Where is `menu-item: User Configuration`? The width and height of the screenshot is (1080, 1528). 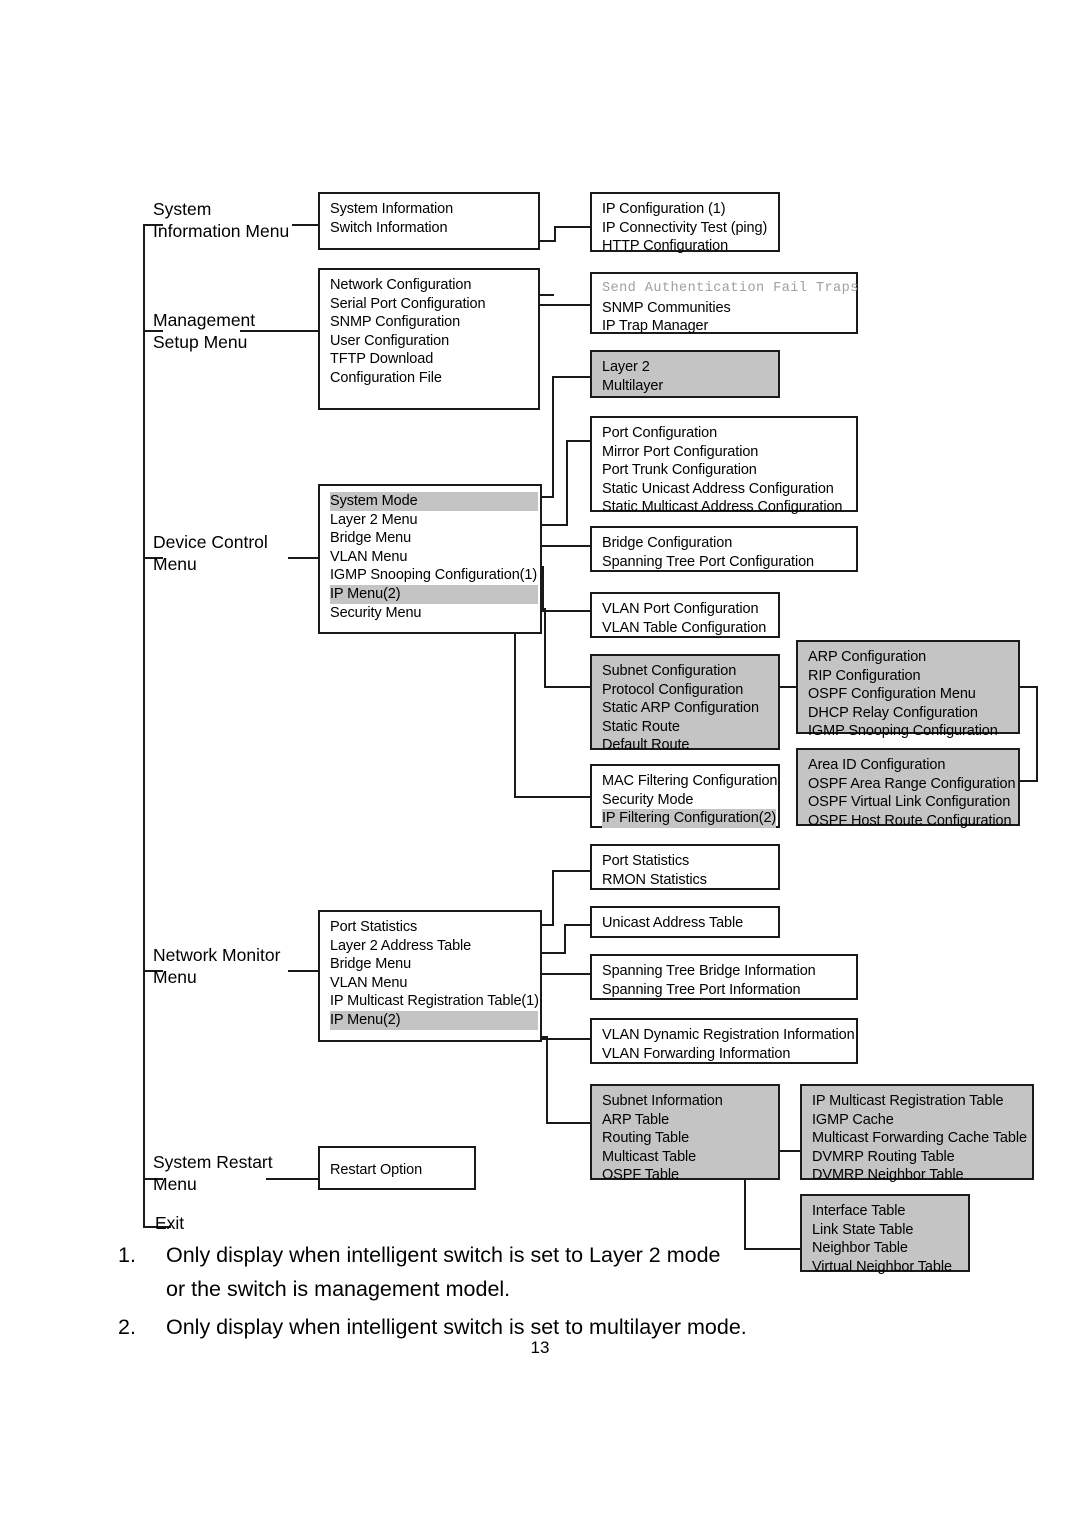 menu-item: User Configuration is located at coordinates (434, 341).